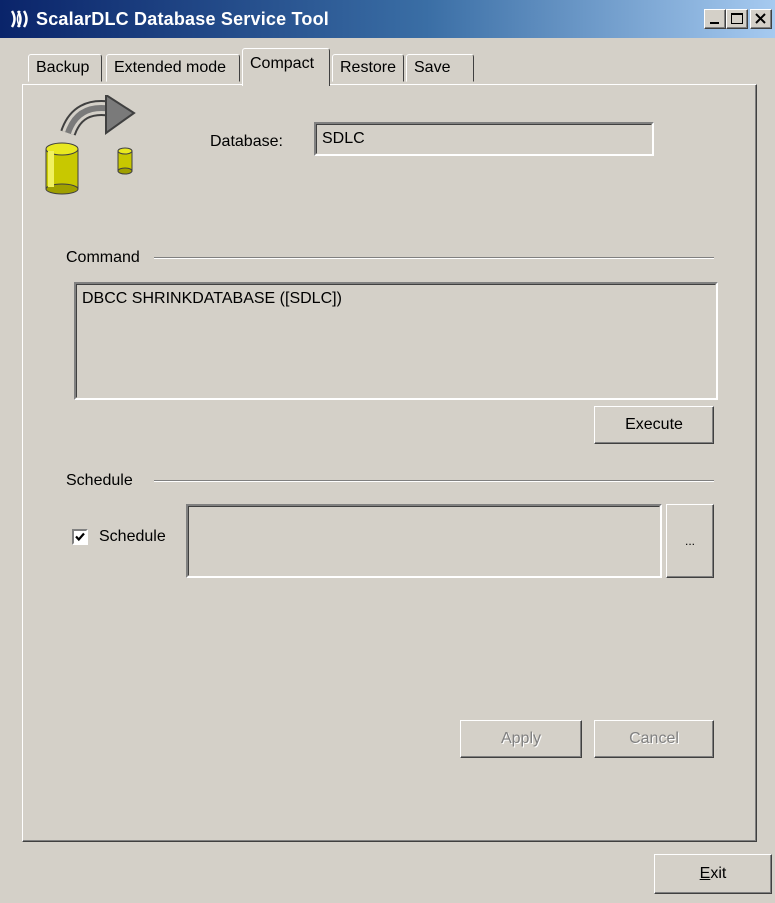 The image size is (775, 903). I want to click on cancel-button: Cancel, so click(654, 739).